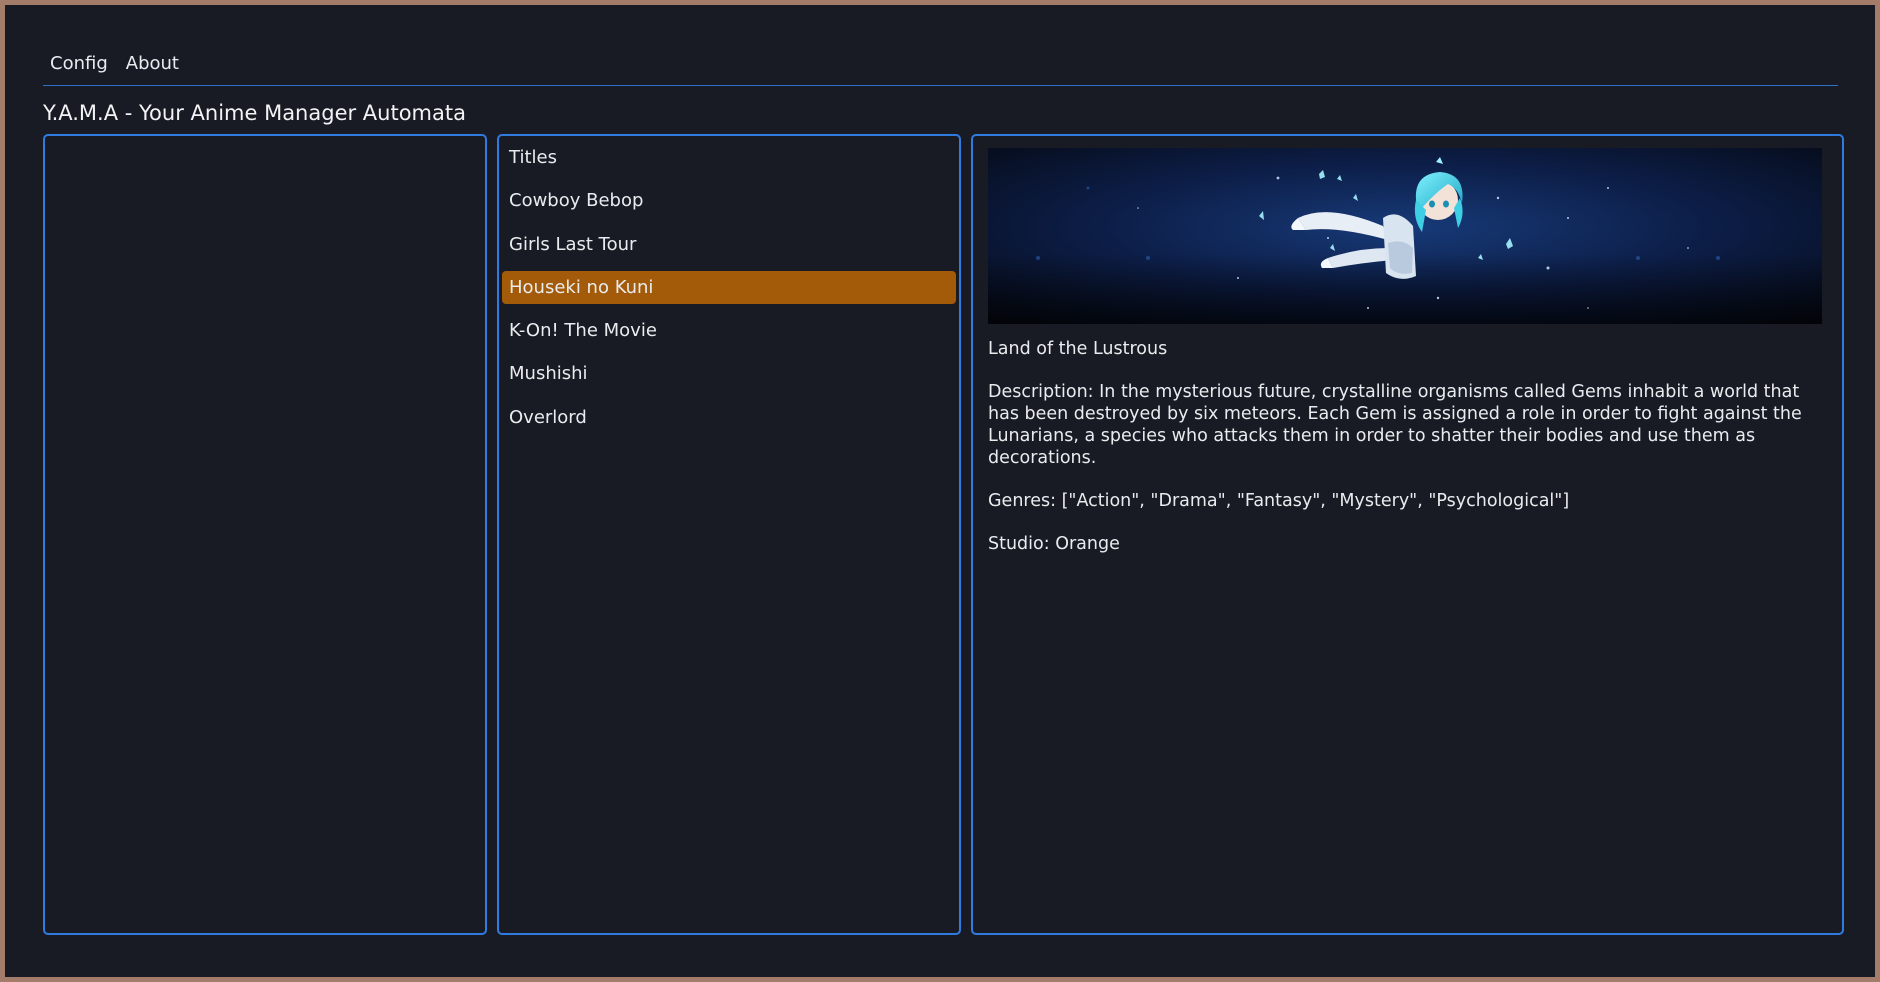 This screenshot has width=1880, height=982. I want to click on list-item-girls-last-tour: Girls Last Tour, so click(729, 244).